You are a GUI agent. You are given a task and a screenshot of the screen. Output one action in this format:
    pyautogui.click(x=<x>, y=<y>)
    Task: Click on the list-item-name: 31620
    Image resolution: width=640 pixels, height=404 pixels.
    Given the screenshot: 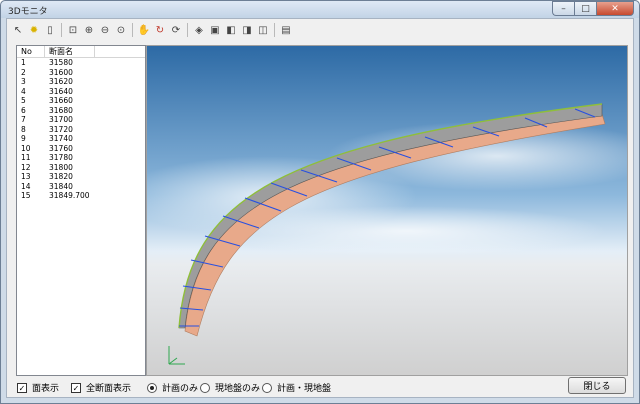 What is the action you would take?
    pyautogui.click(x=61, y=81)
    